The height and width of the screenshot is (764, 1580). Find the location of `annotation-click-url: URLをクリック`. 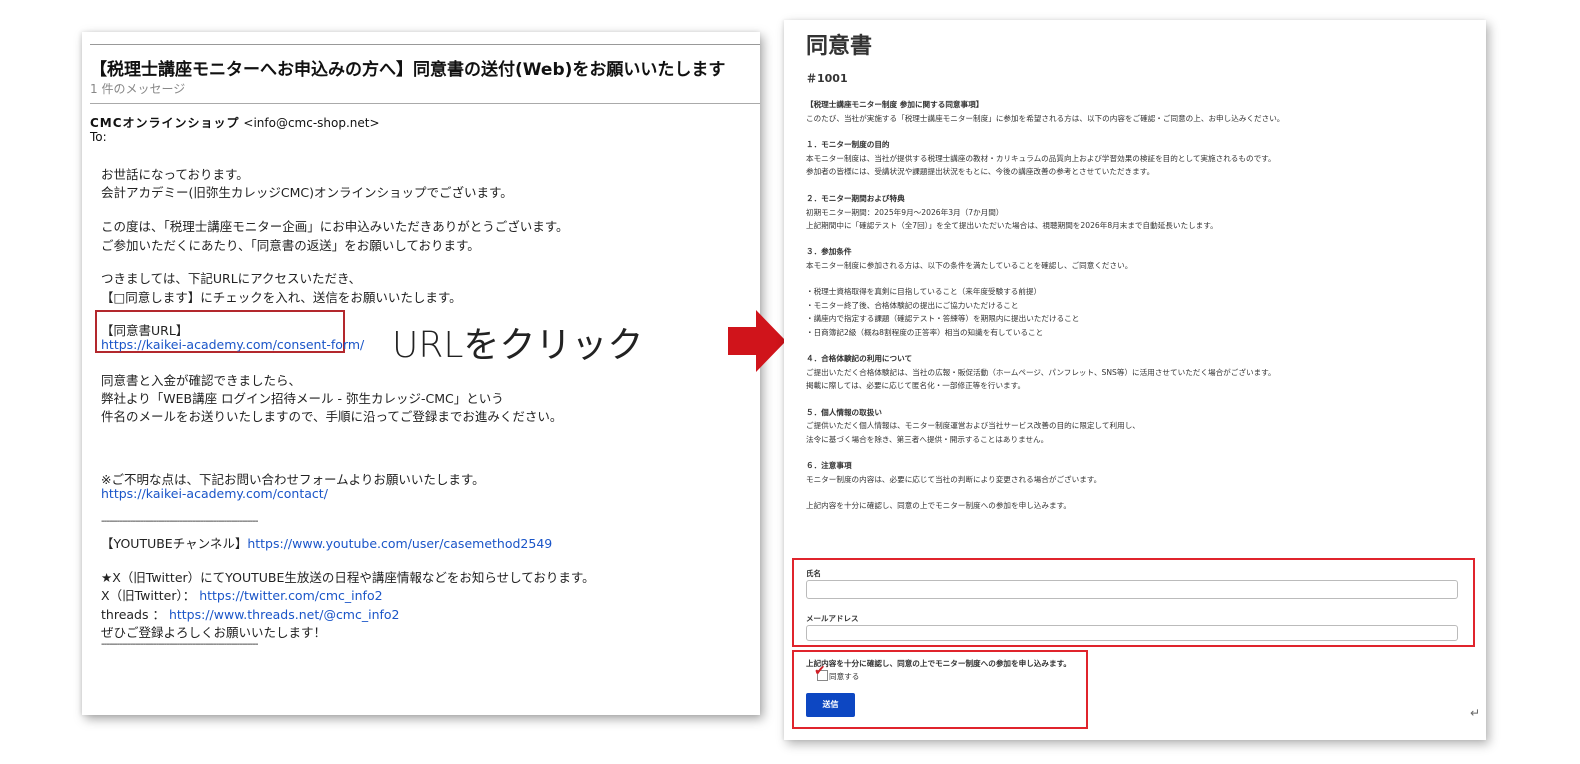

annotation-click-url: URLをクリック is located at coordinates (518, 345).